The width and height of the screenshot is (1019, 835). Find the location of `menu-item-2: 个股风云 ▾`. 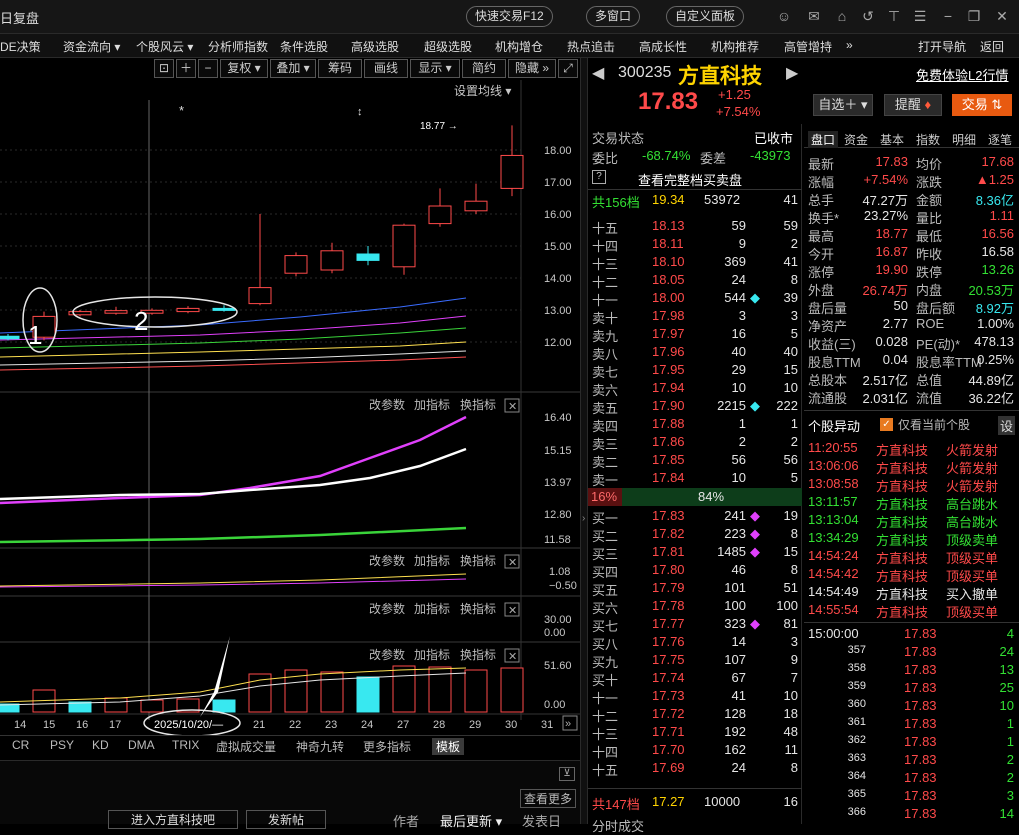

menu-item-2: 个股风云 ▾ is located at coordinates (164, 46).